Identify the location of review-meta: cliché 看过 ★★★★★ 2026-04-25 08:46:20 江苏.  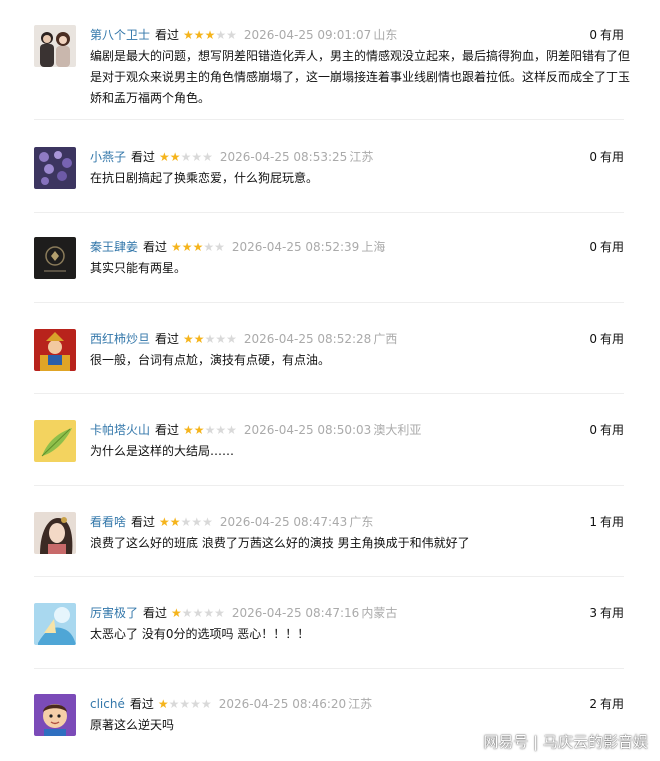
(231, 704).